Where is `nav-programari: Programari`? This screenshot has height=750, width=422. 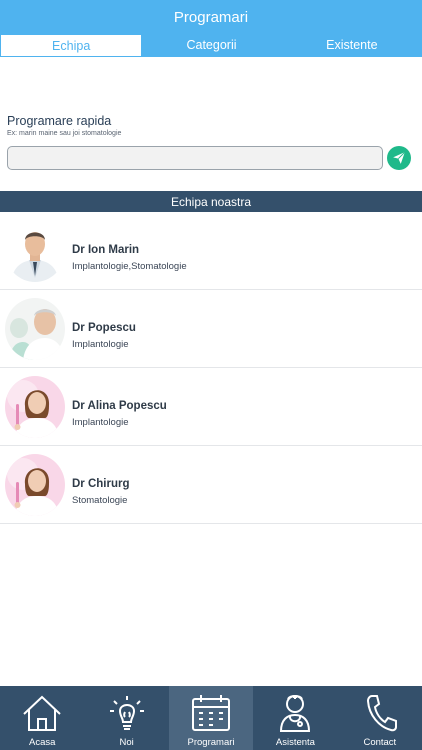 nav-programari: Programari is located at coordinates (211, 718).